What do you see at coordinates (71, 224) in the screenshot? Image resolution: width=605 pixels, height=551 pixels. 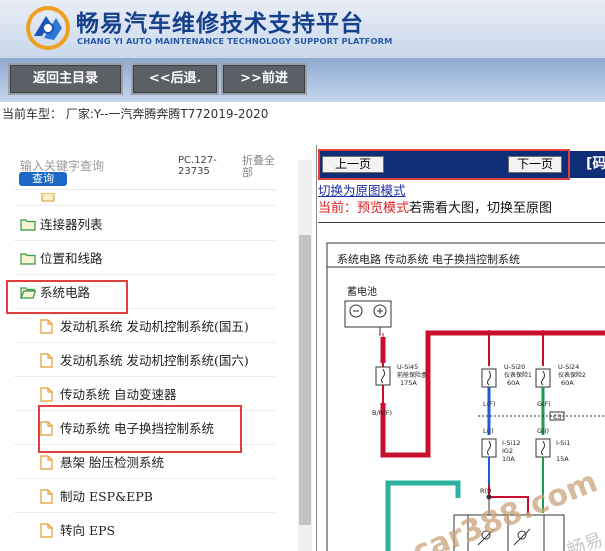 I see `tree-item-label: 连接器列表` at bounding box center [71, 224].